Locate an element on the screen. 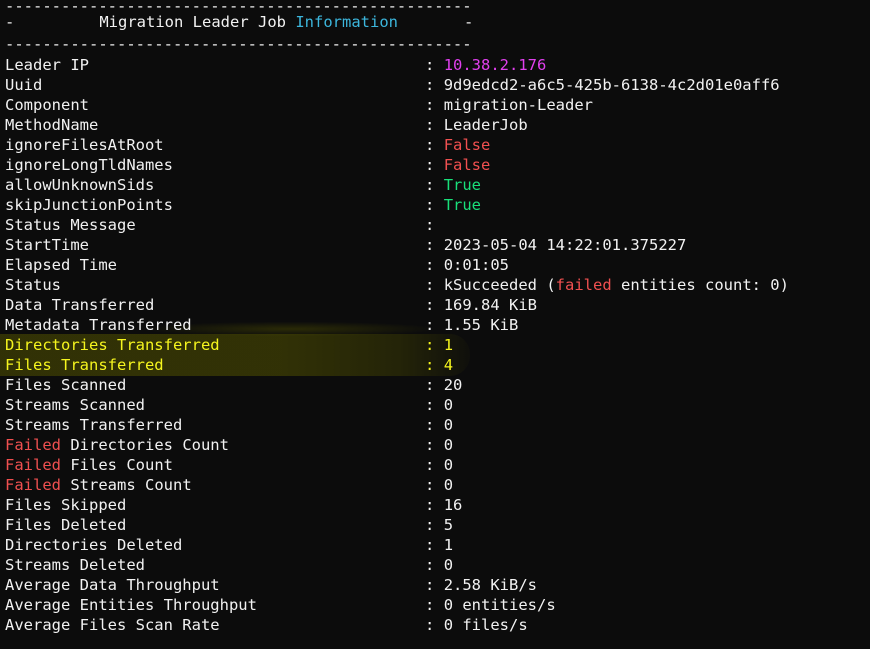 This screenshot has width=870, height=649. row-value: : 2.58 KiB/s is located at coordinates (481, 585).